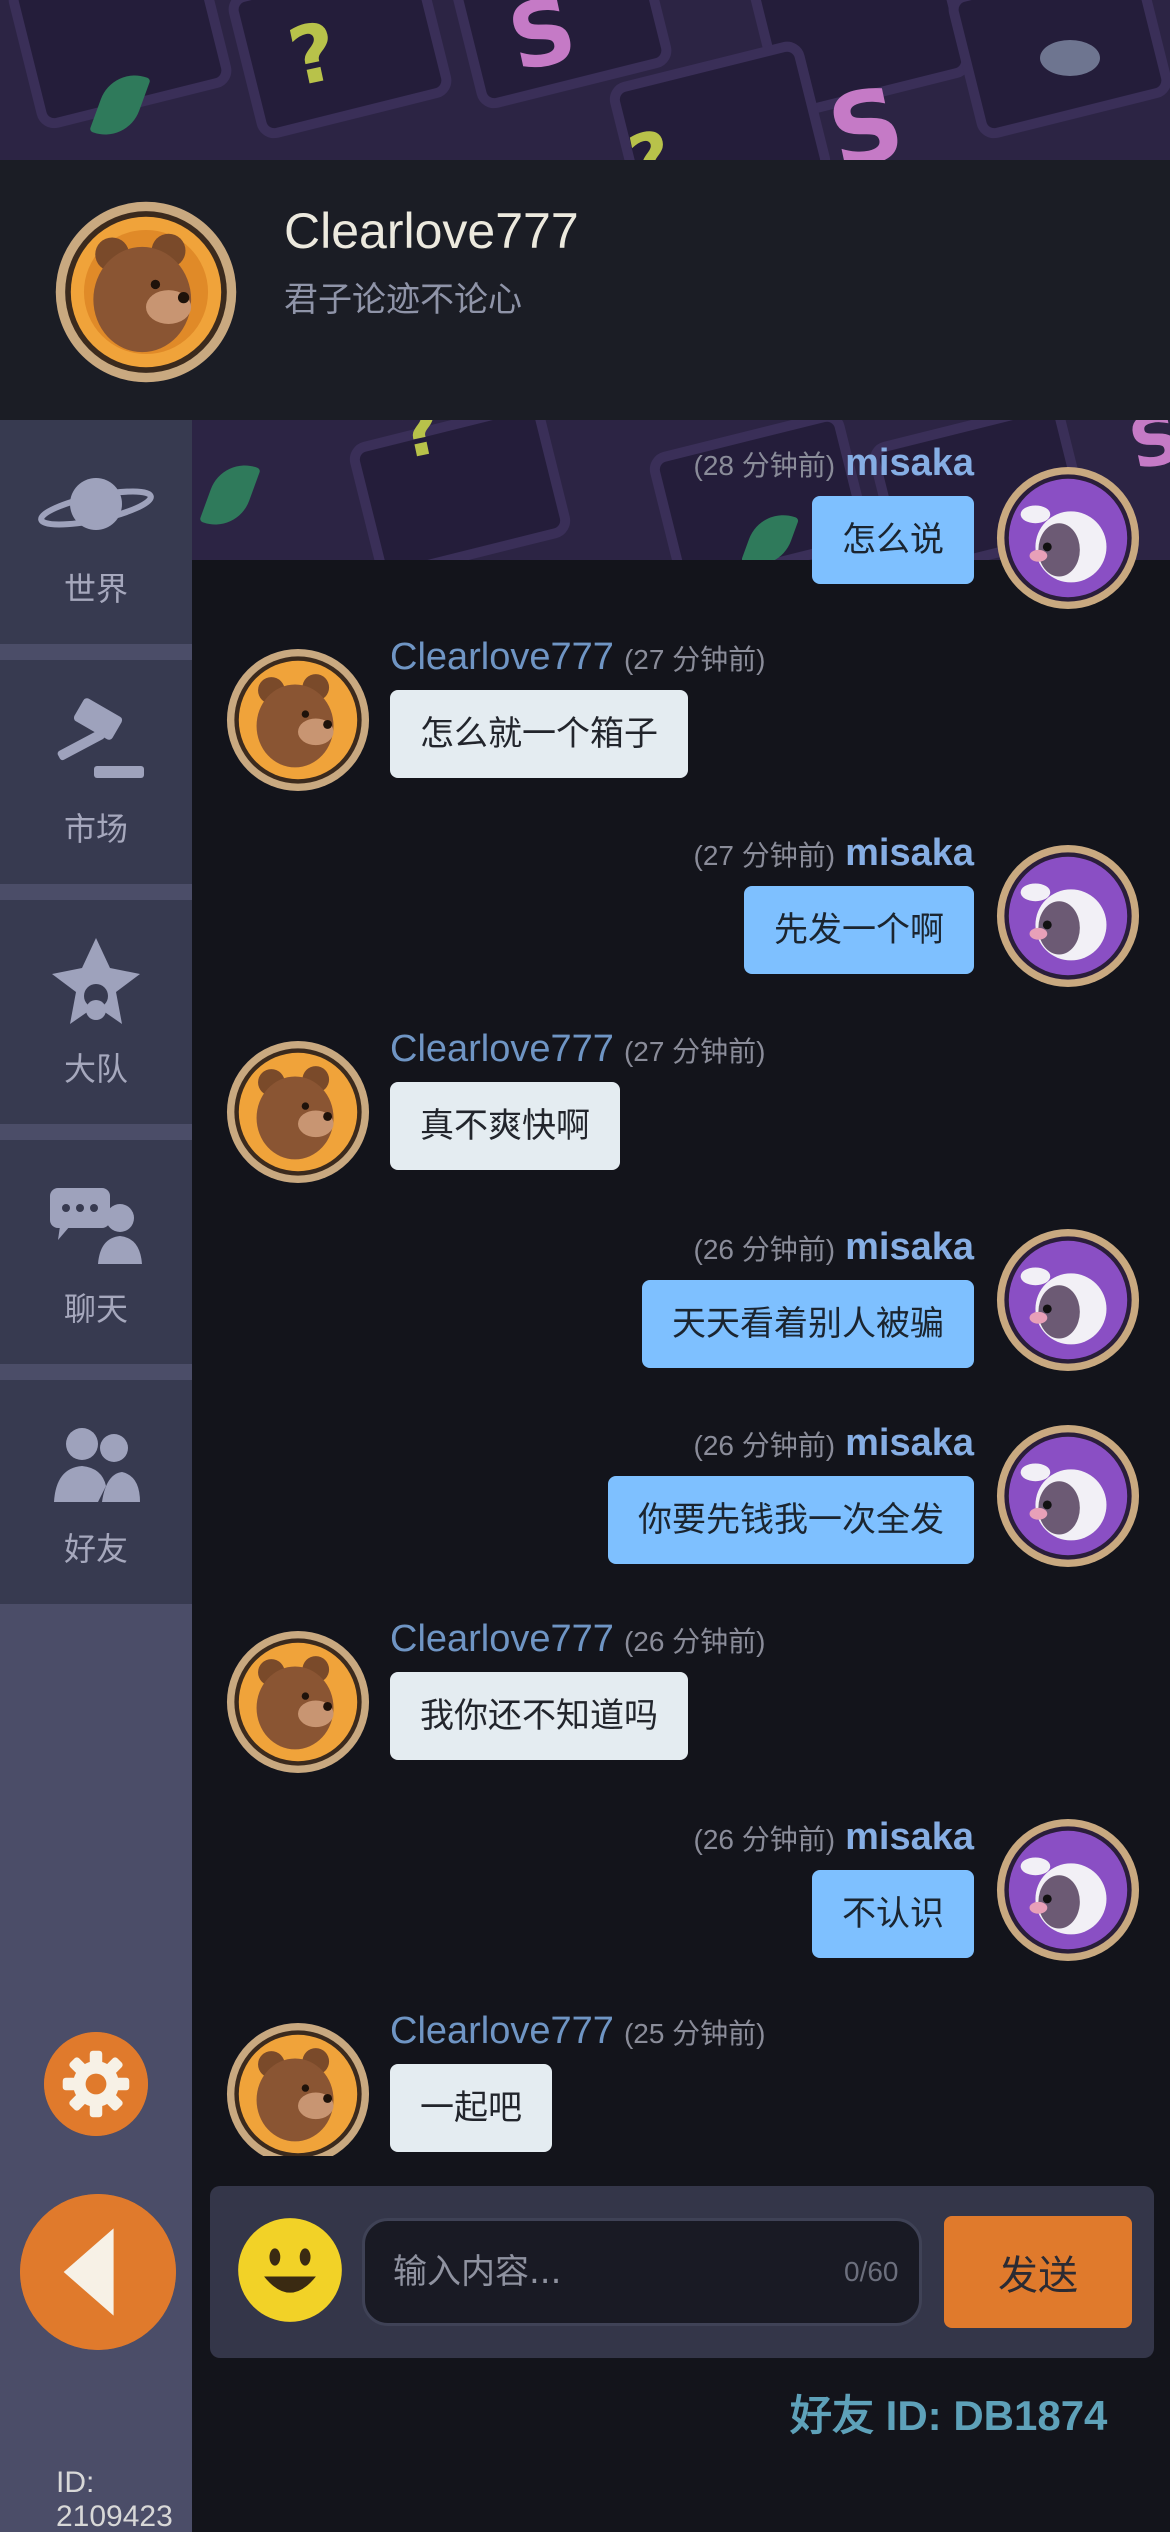 This screenshot has width=1170, height=2532. What do you see at coordinates (791, 1520) in the screenshot?
I see `message-bubble: 你要先钱我一次全发` at bounding box center [791, 1520].